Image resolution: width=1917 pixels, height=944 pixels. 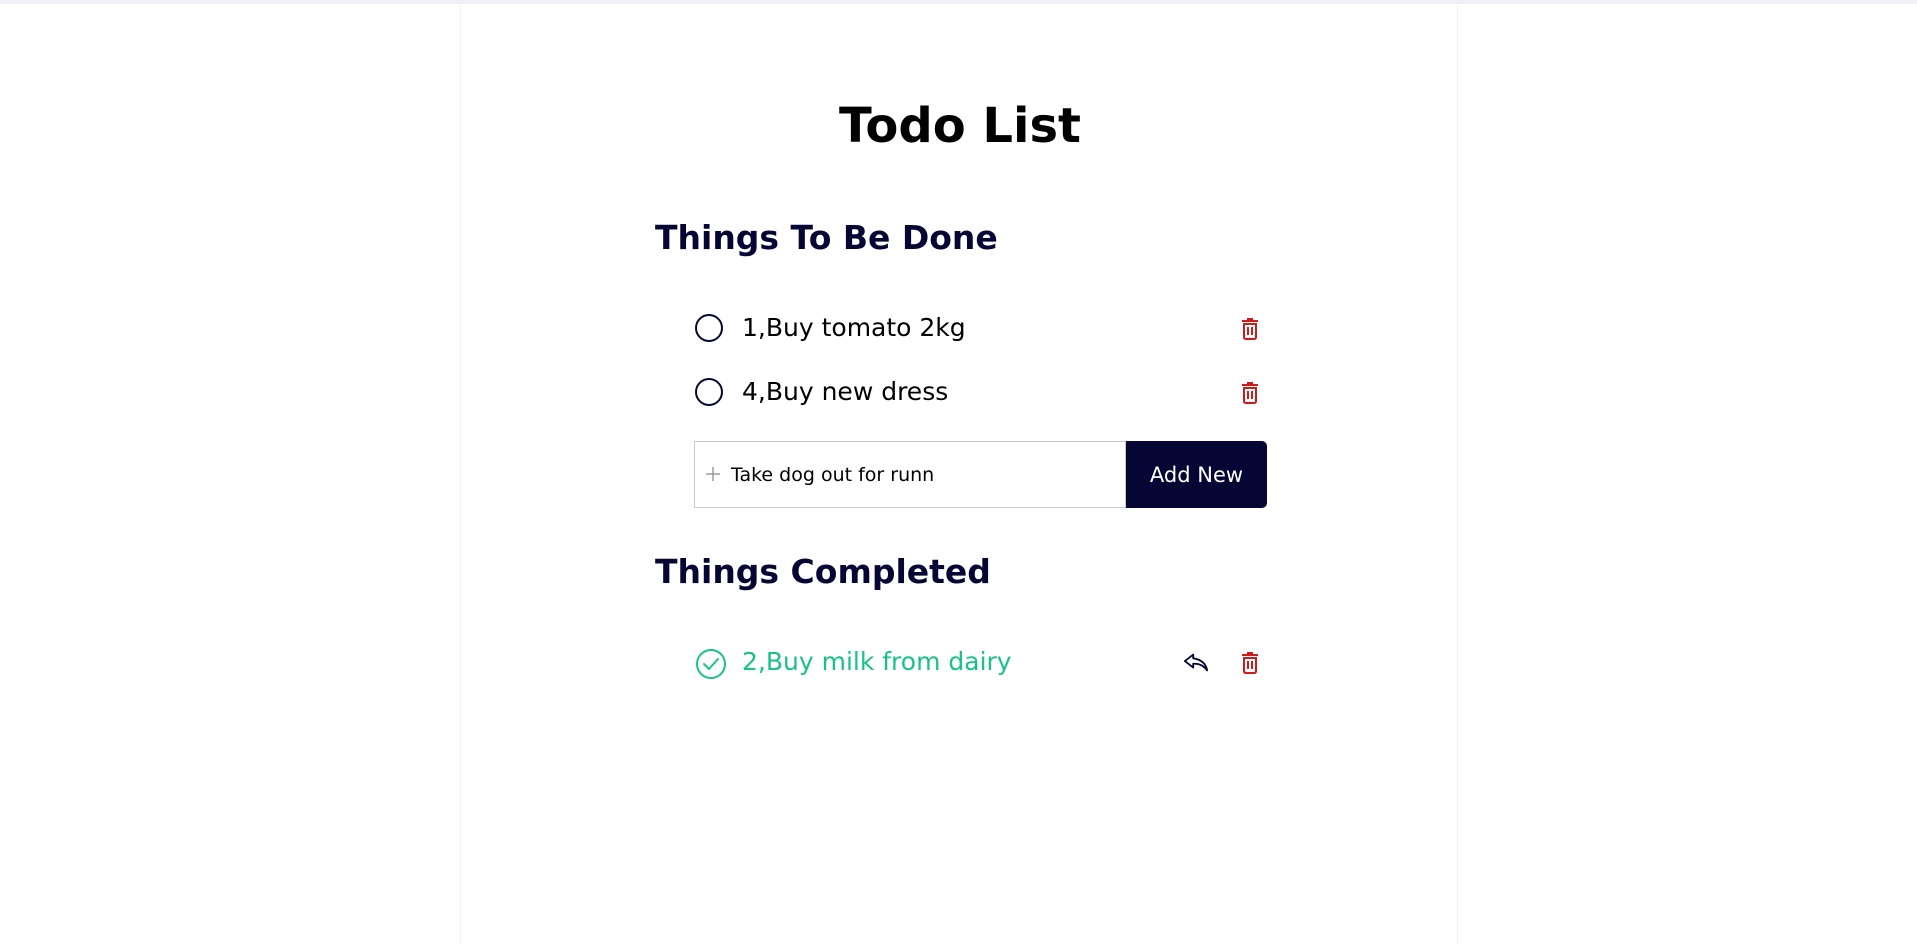 What do you see at coordinates (823, 571) in the screenshot?
I see `completed-section-title: Things Completed` at bounding box center [823, 571].